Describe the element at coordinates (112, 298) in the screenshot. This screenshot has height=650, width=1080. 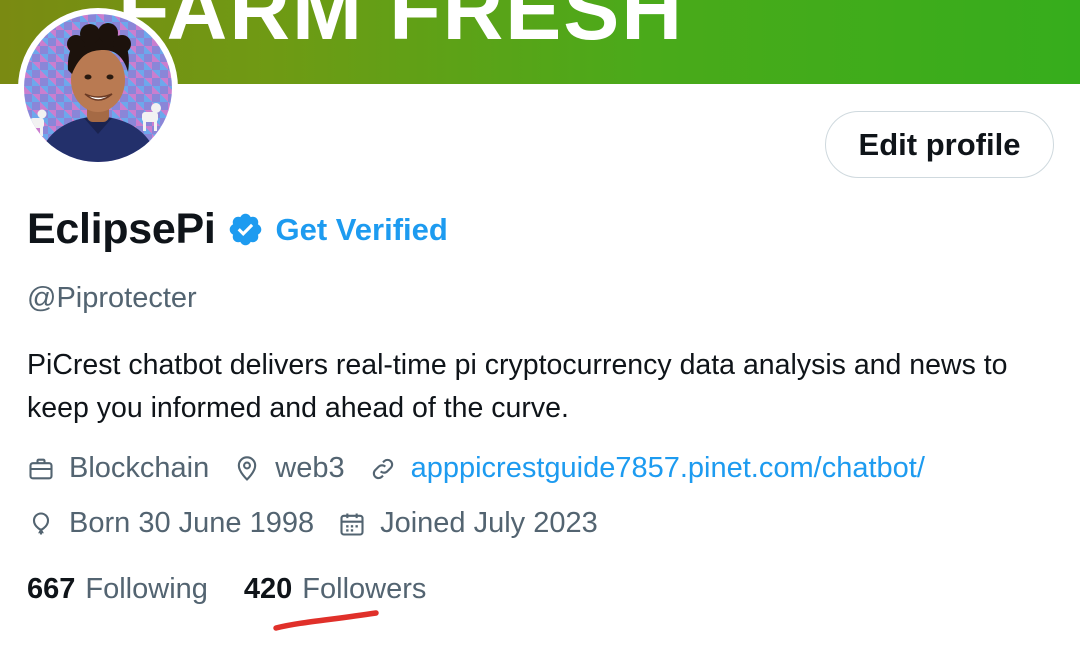
I see `profile-handle: @Piprotecter` at that location.